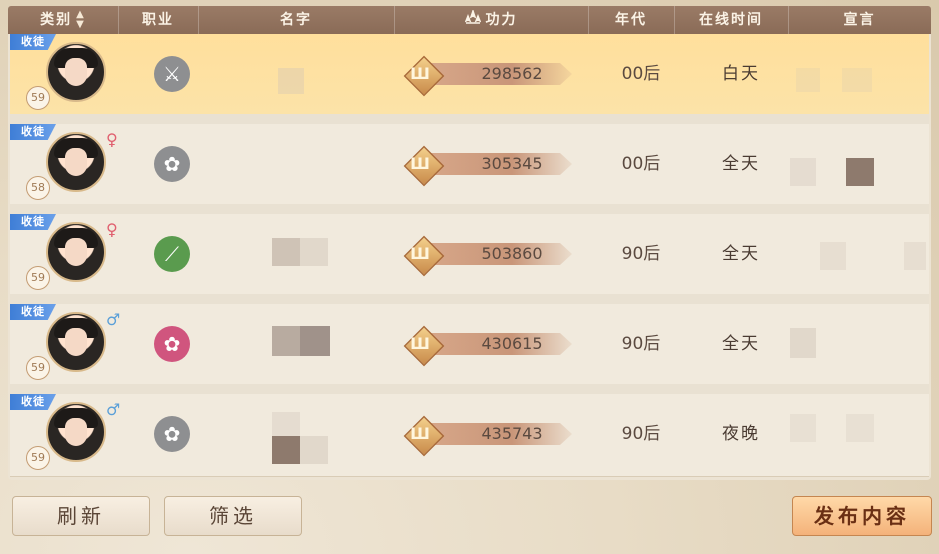  I want to click on power-header-icon, so click(472, 20).